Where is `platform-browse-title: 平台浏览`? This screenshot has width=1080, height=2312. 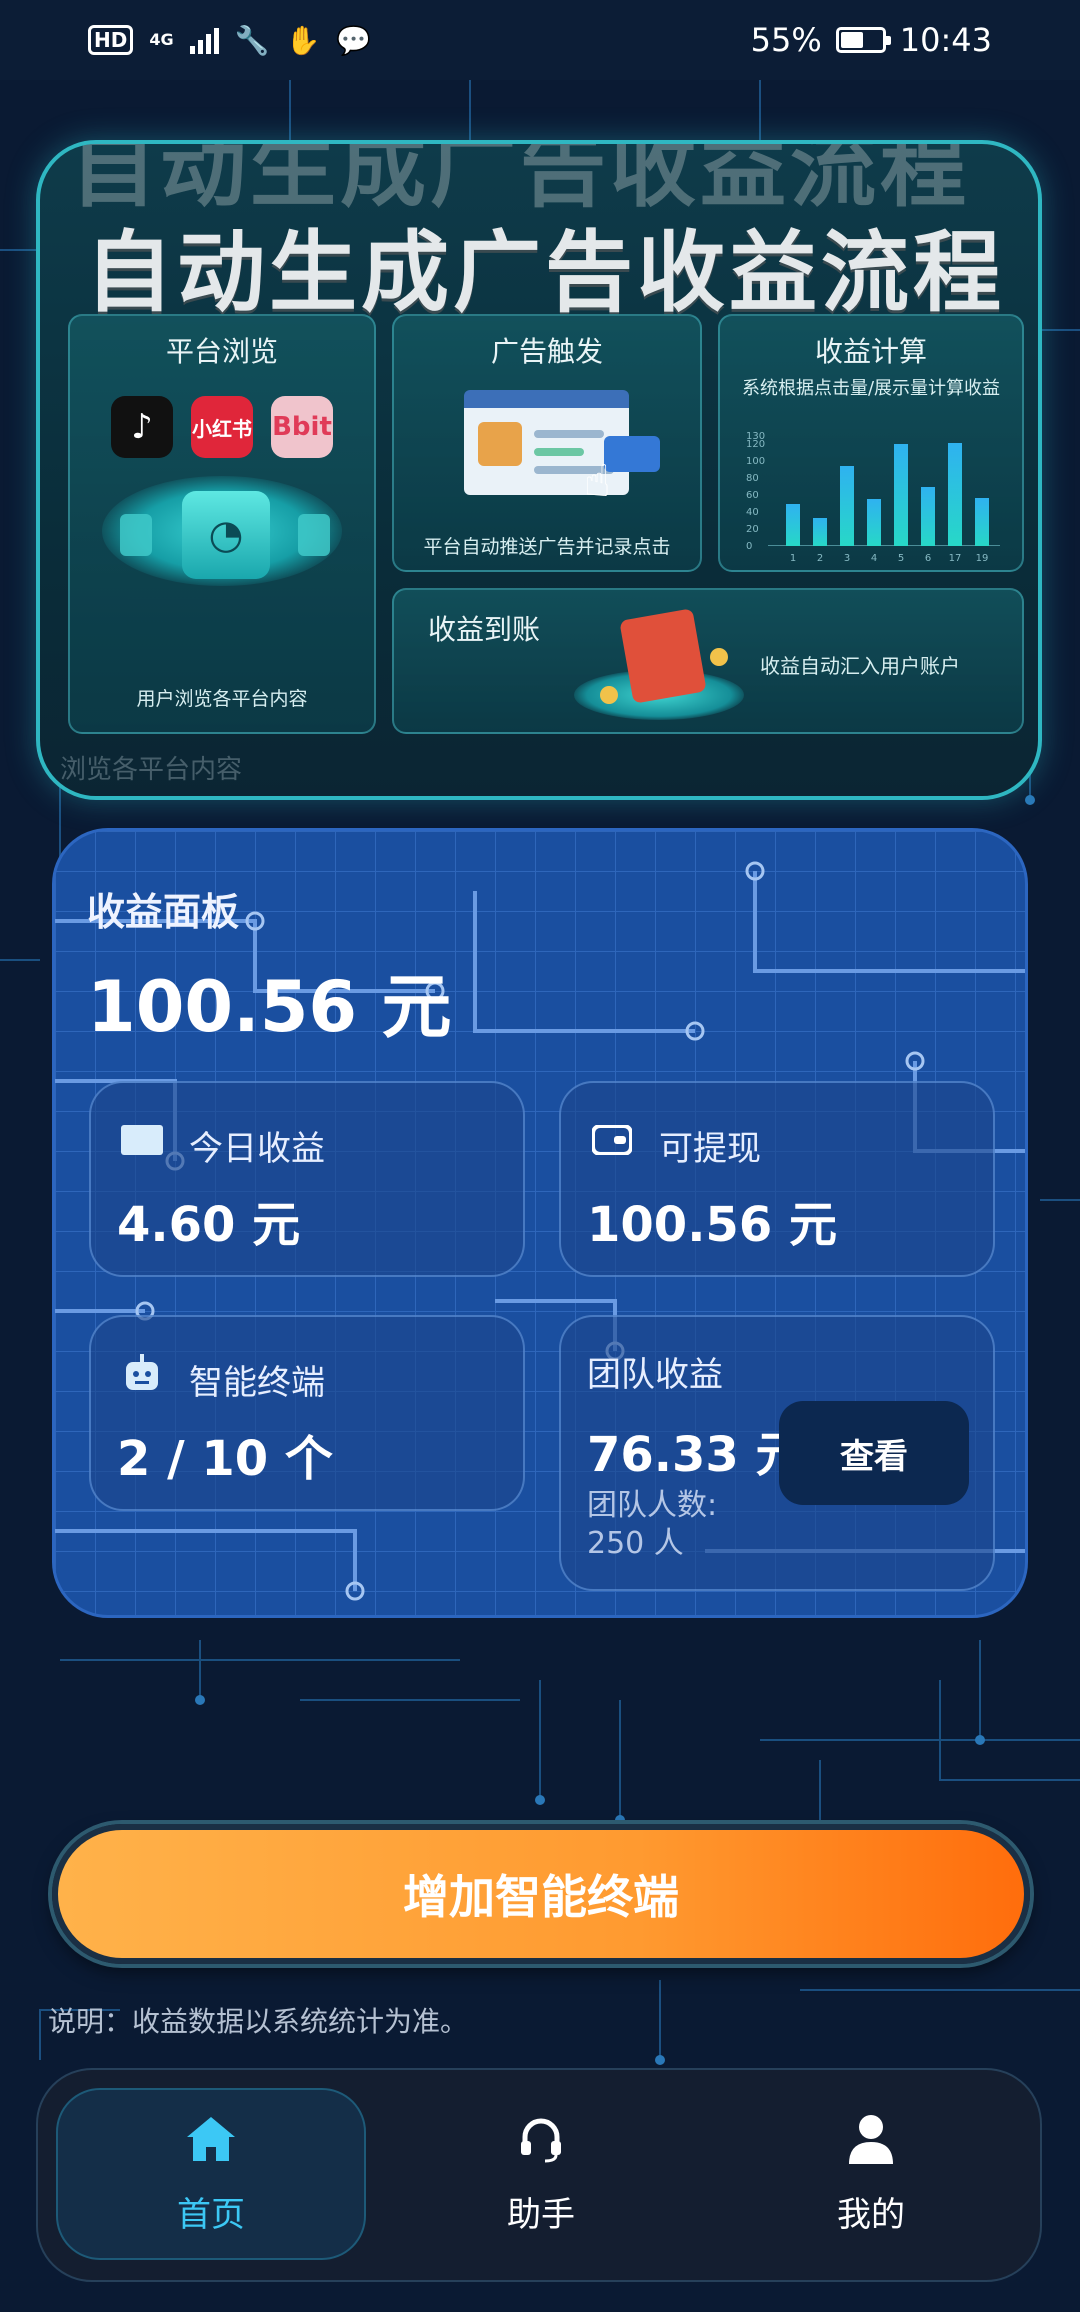 platform-browse-title: 平台浏览 is located at coordinates (221, 351).